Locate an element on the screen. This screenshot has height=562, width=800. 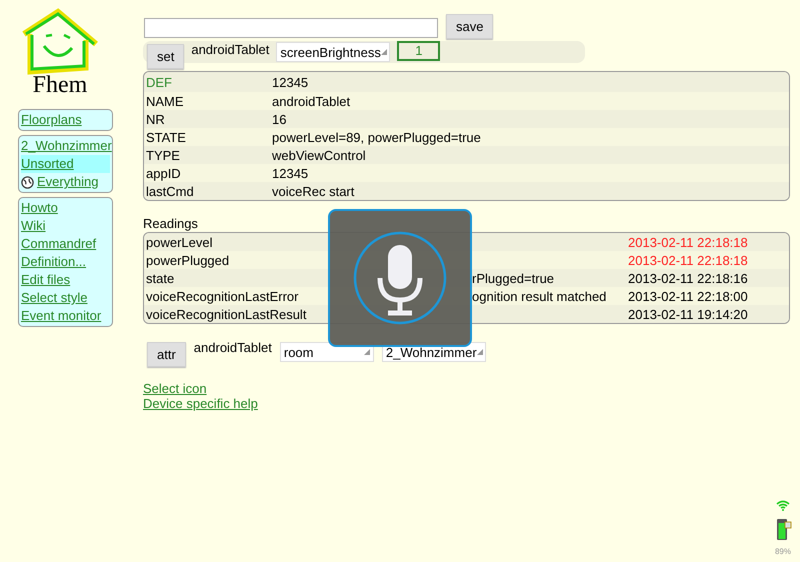
help-link: Device specific help is located at coordinates (200, 403).